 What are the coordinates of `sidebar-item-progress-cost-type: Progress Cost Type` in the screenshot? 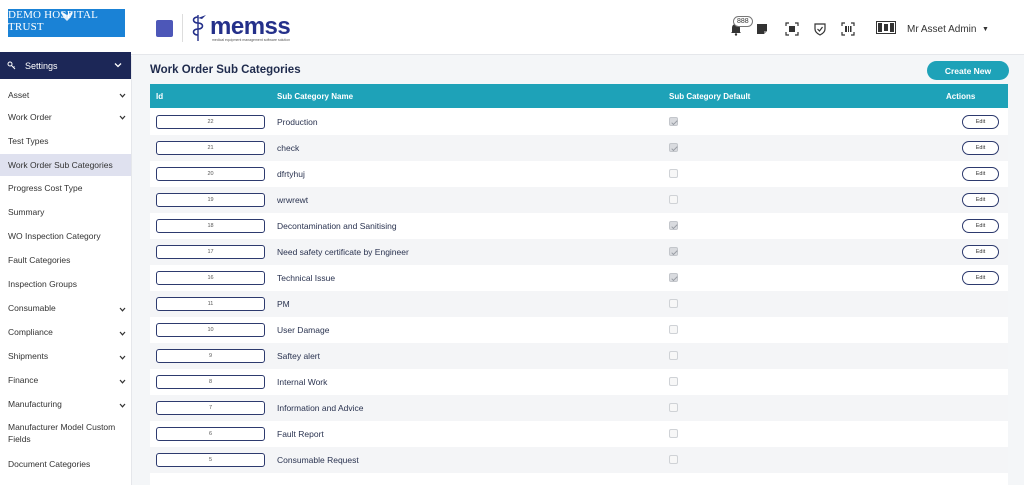 It's located at (65, 188).